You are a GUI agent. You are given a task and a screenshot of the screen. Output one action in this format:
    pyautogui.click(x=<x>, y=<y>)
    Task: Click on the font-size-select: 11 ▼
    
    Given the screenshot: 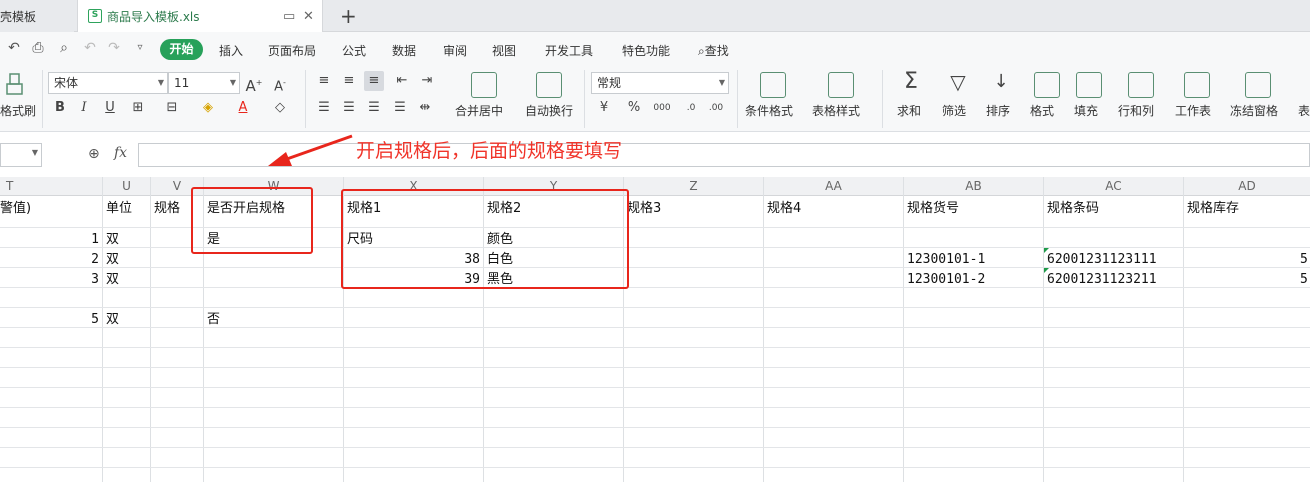 What is the action you would take?
    pyautogui.click(x=204, y=83)
    